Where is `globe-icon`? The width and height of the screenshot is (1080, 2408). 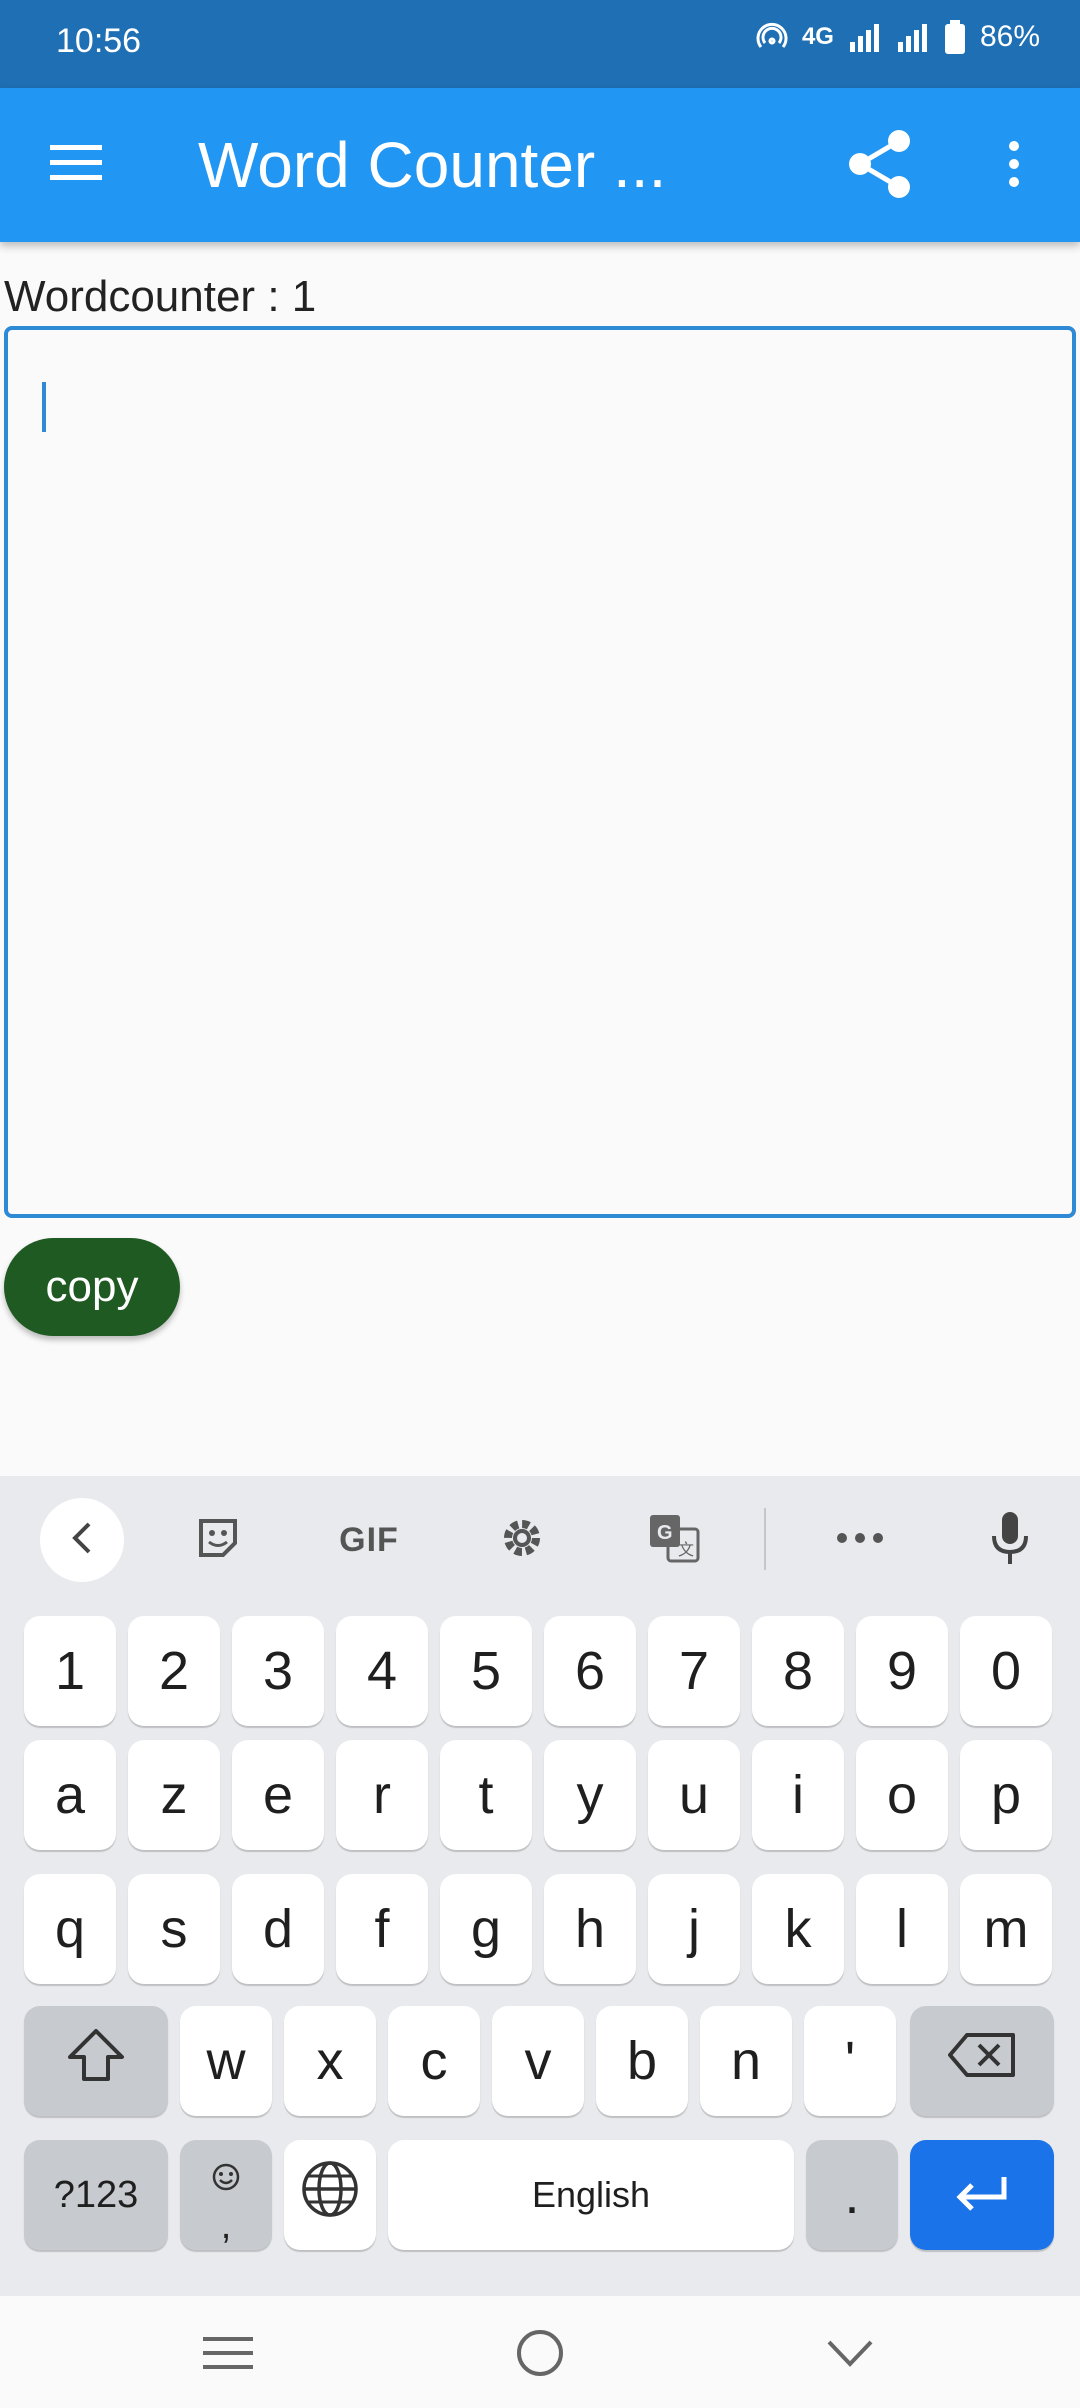 globe-icon is located at coordinates (330, 2195).